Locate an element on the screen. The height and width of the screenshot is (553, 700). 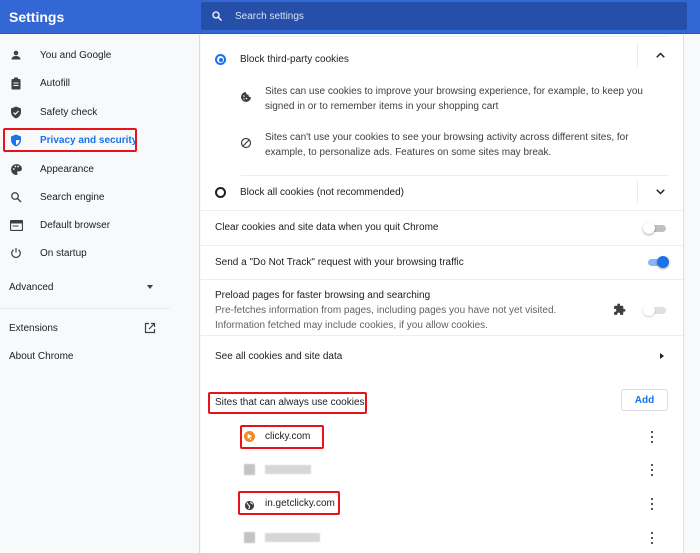
site-name: in.getclicky.com is located at coordinates (300, 503).